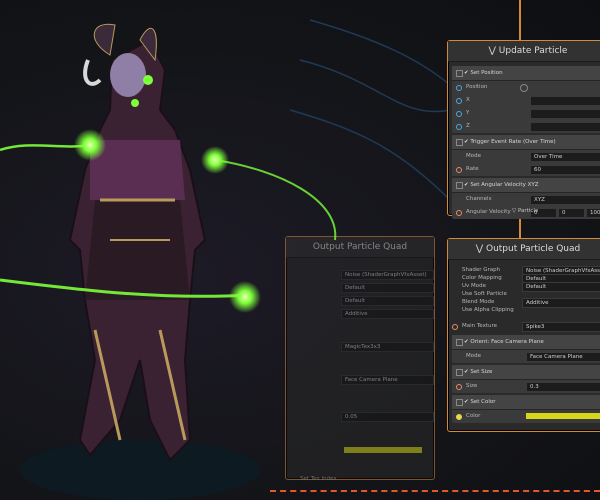  Describe the element at coordinates (435, 491) in the screenshot. I see `selection-dash-line` at that location.